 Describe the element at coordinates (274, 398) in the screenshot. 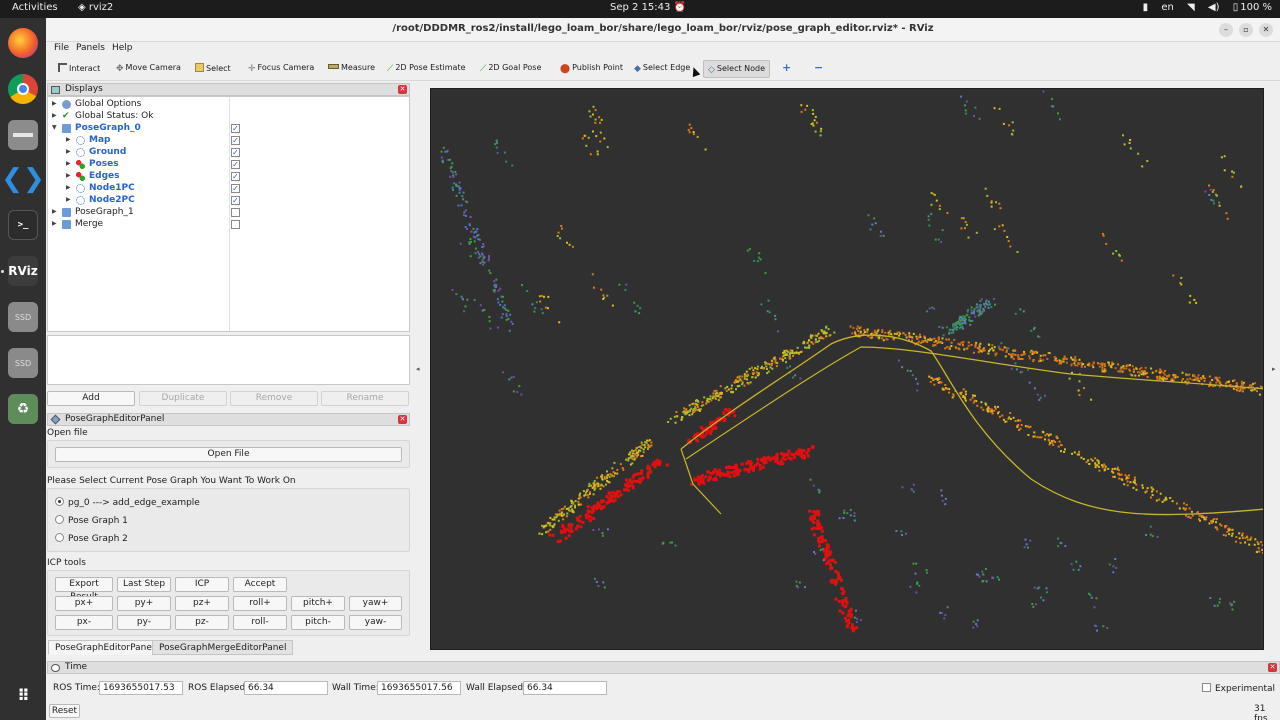

I see `remove-display-button: Remove` at that location.